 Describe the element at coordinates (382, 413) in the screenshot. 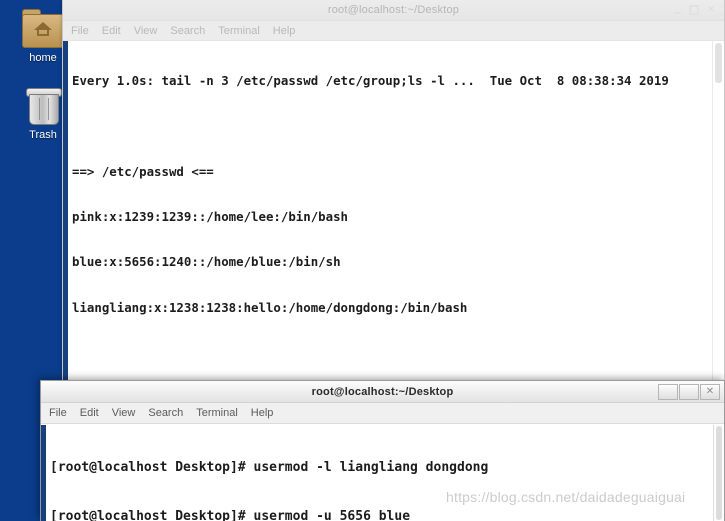

I see `menubar-active-window: File Edit View Search Terminal Help` at that location.